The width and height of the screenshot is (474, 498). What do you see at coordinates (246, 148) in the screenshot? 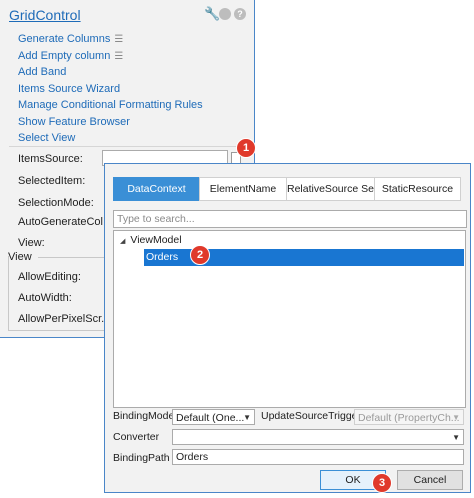
I see `step-badge-1: 1` at bounding box center [246, 148].